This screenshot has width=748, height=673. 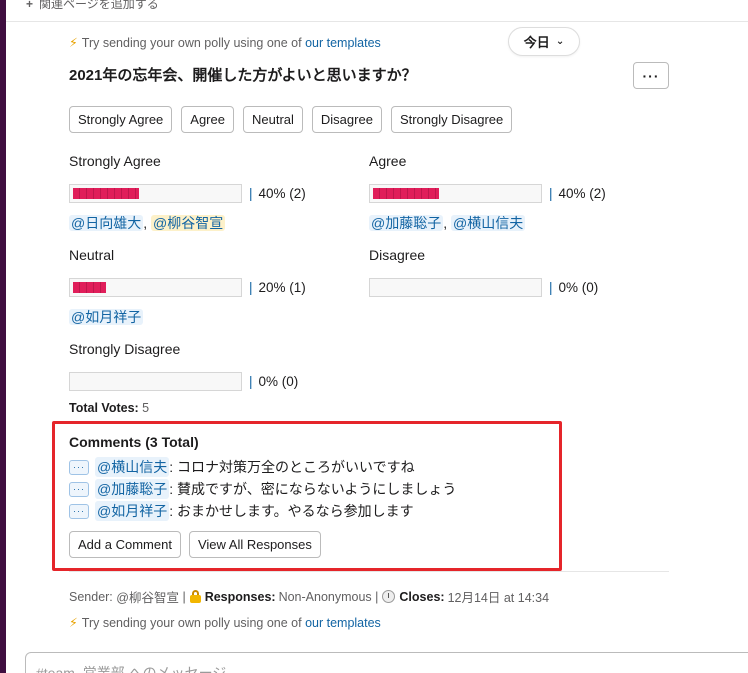 I want to click on voter-mention: @横山信夫, so click(x=488, y=223).